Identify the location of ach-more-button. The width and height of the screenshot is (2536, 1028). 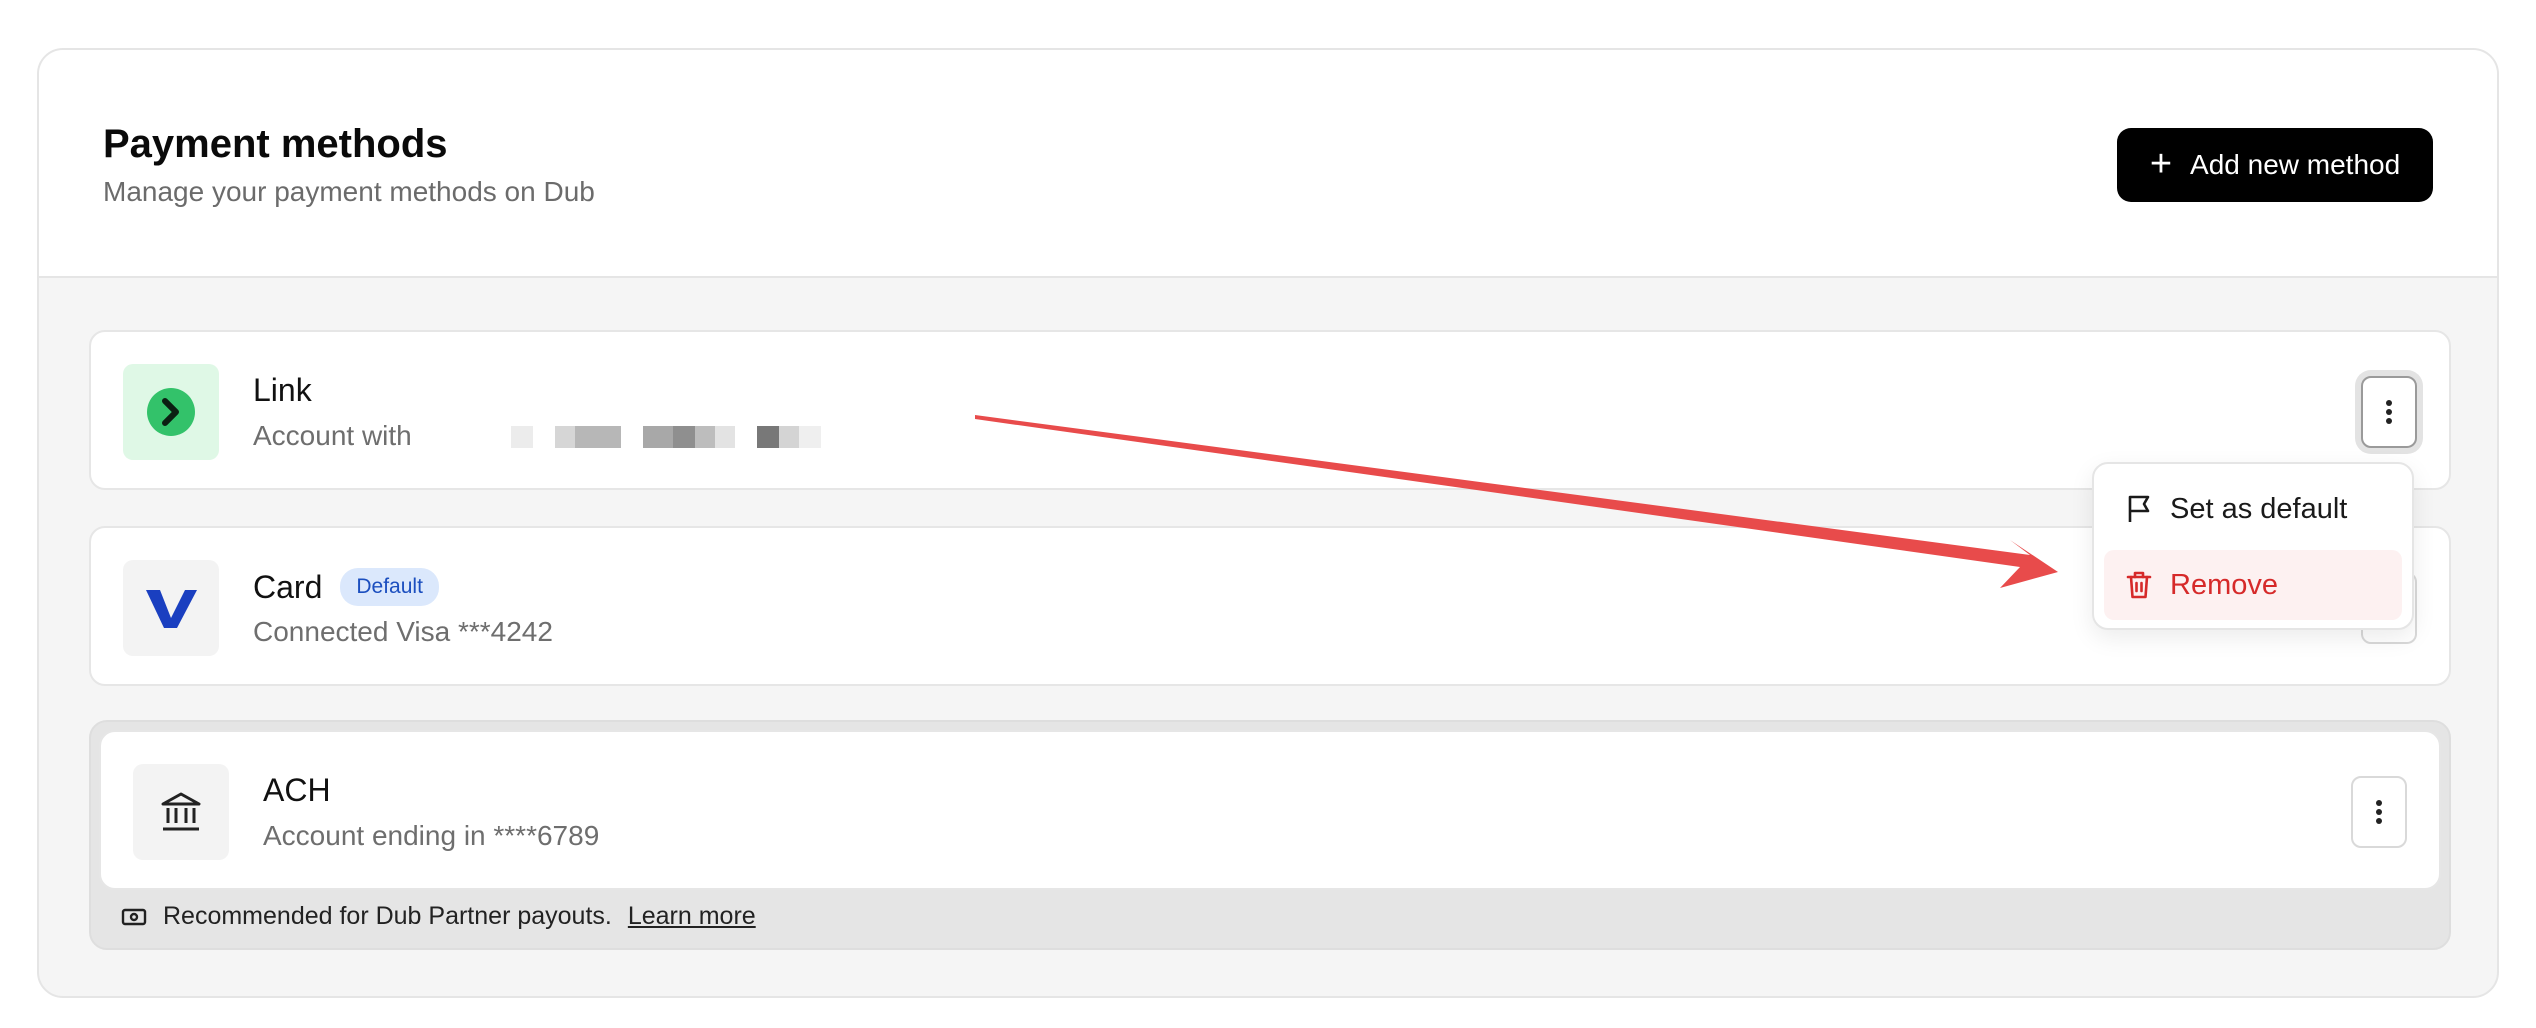
(2379, 812).